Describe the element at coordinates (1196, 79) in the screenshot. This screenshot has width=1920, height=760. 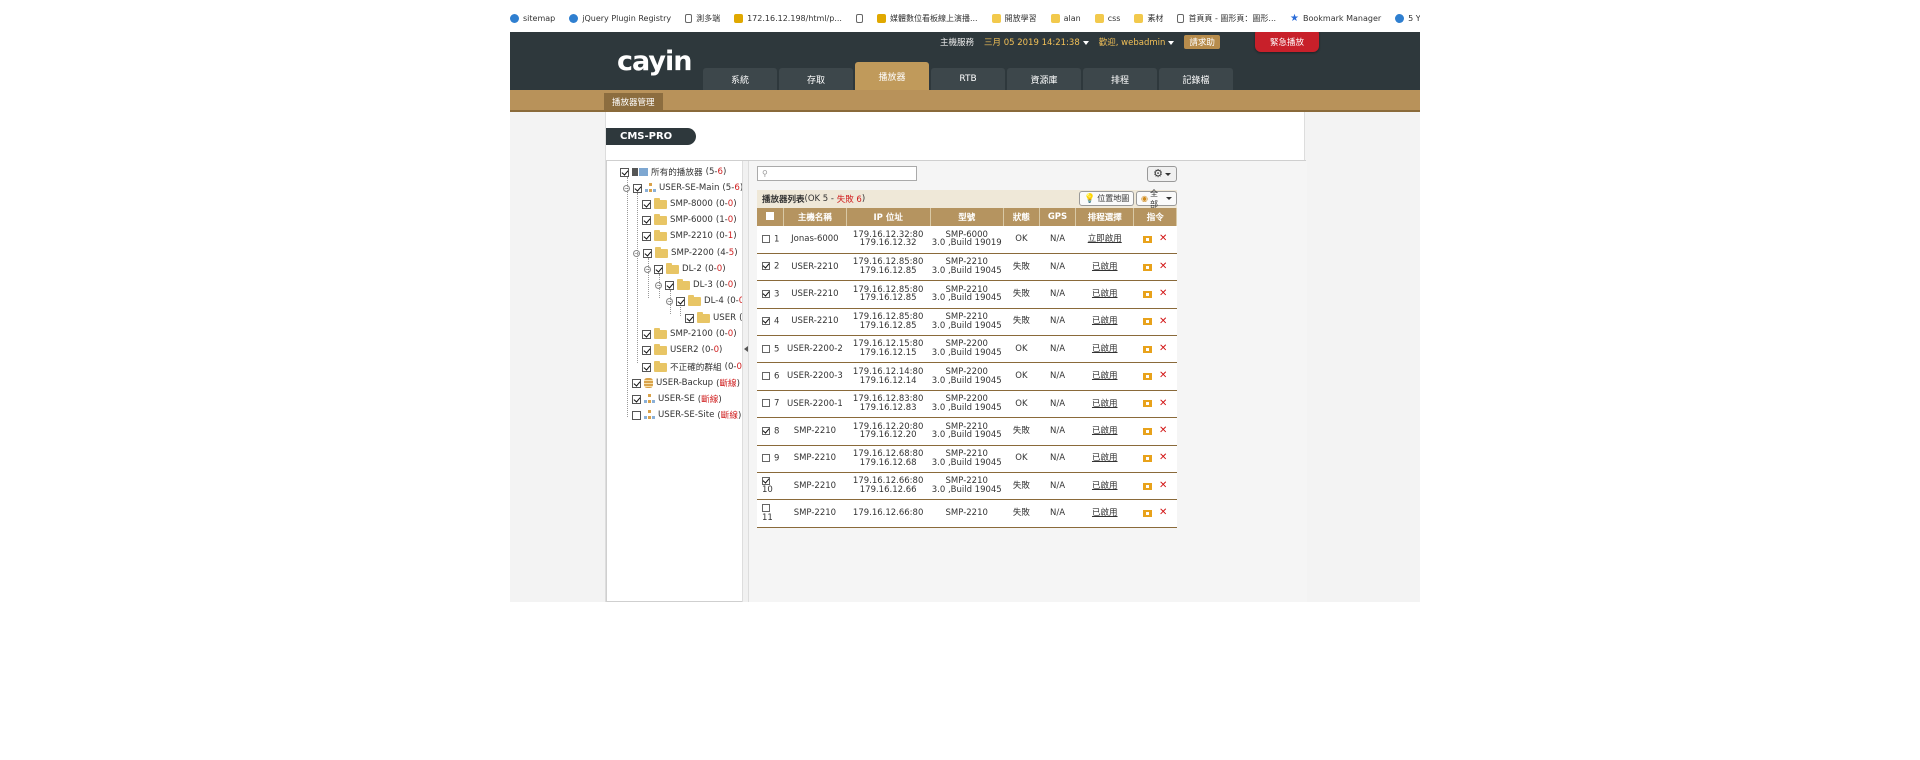
I see `tab-6: 記錄檔` at that location.